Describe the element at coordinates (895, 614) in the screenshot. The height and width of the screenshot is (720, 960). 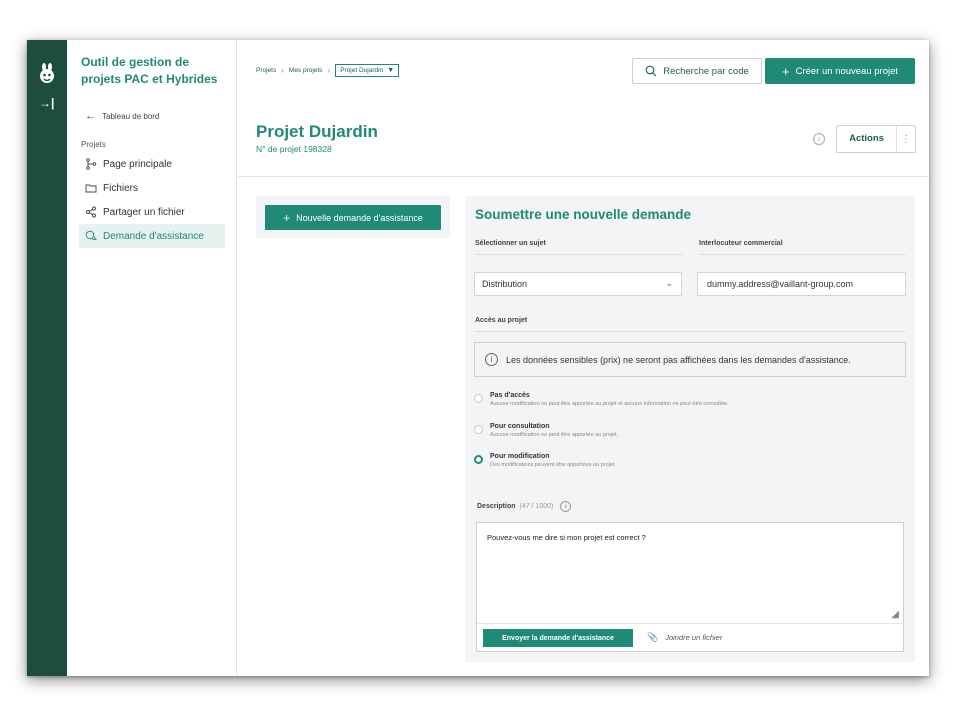
I see `resize-handle-icon: ◢` at that location.